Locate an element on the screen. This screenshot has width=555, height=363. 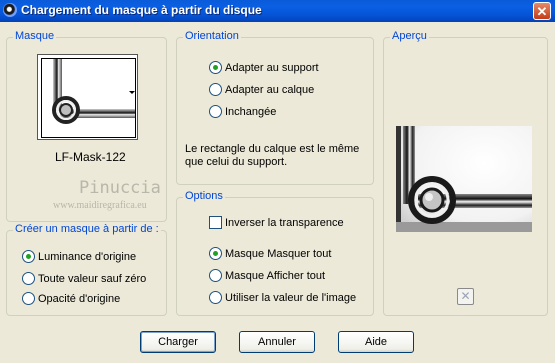
mask-thumbnail-image is located at coordinates (93, 91).